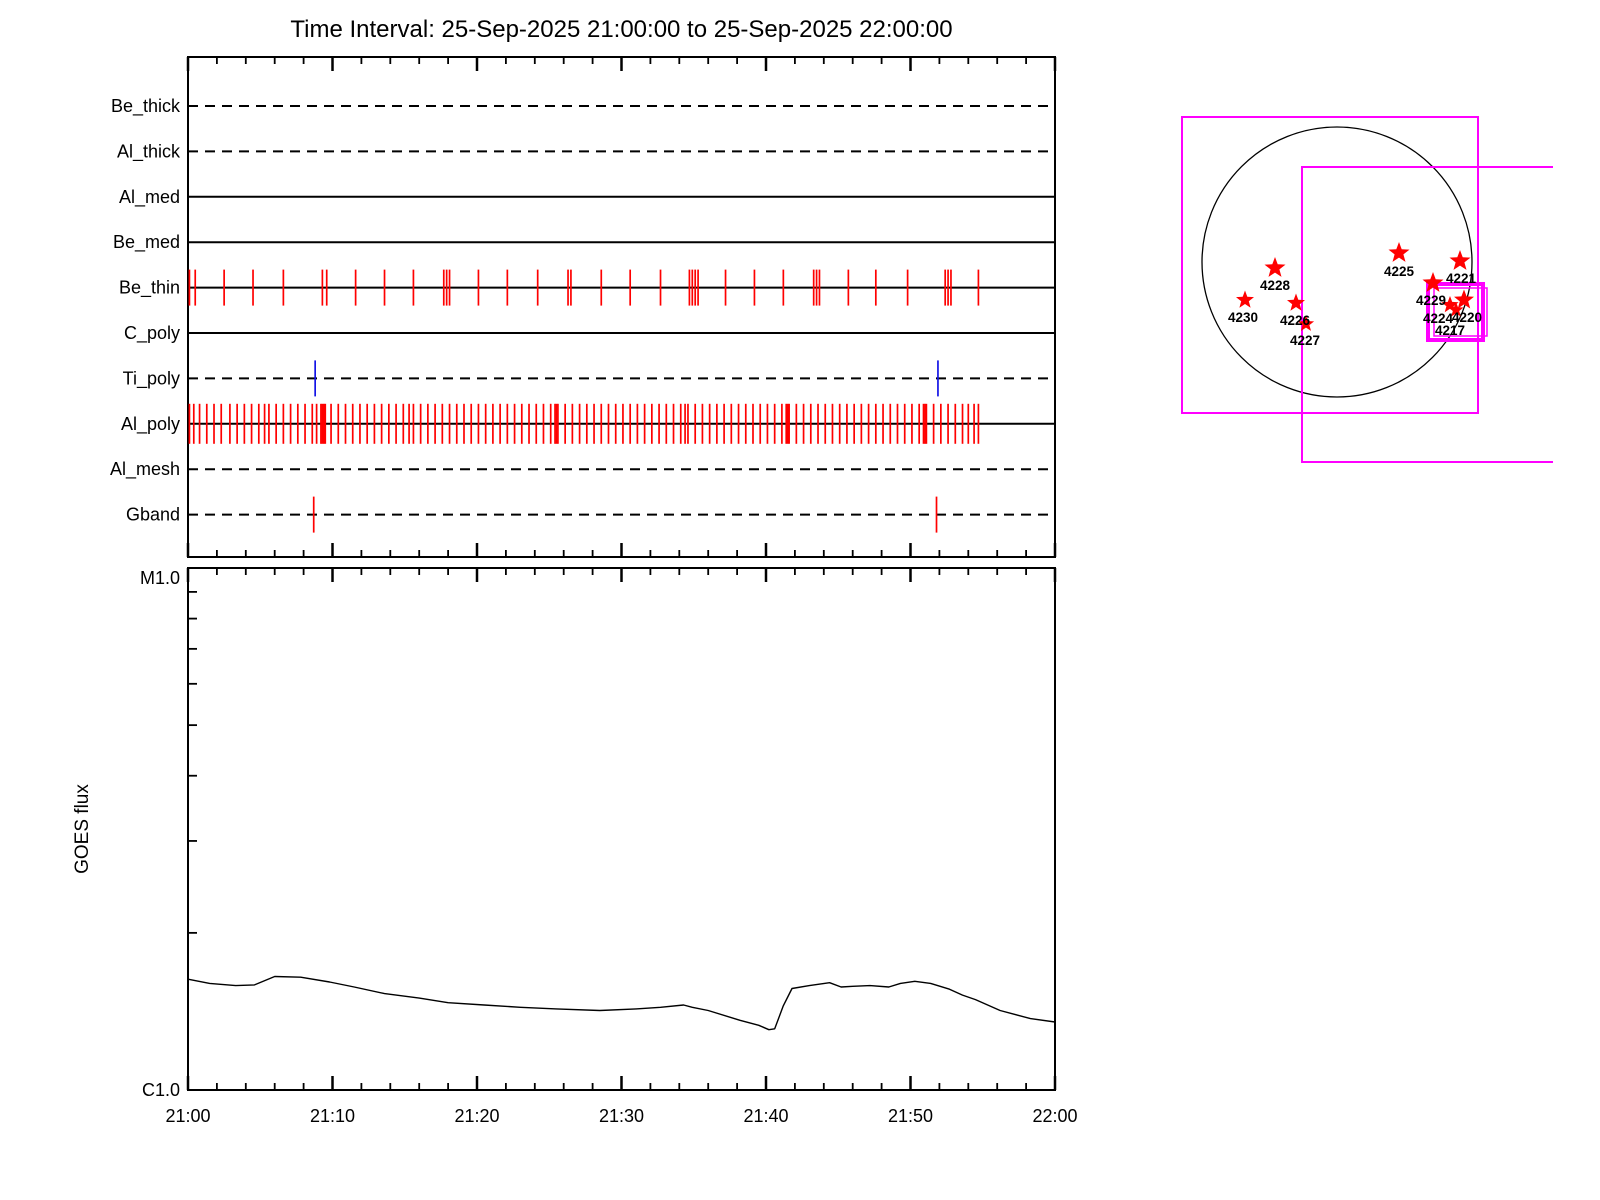  What do you see at coordinates (161, 1090) in the screenshot?
I see `y-bottom-label: C1.0` at bounding box center [161, 1090].